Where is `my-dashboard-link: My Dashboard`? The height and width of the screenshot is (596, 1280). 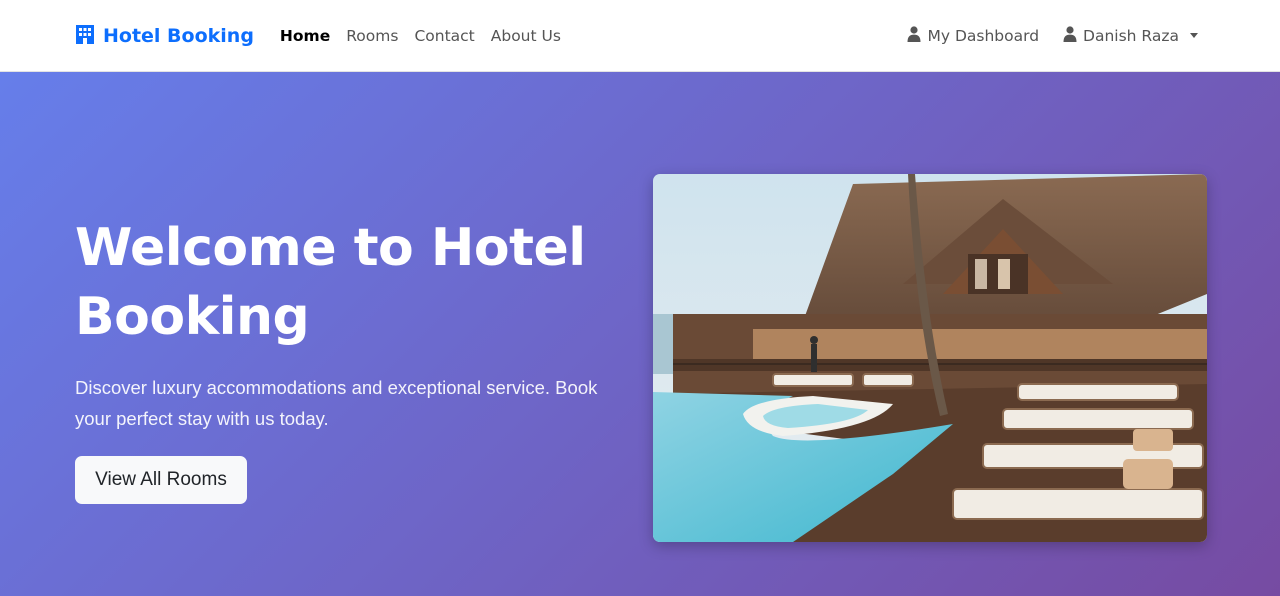 my-dashboard-link: My Dashboard is located at coordinates (973, 35).